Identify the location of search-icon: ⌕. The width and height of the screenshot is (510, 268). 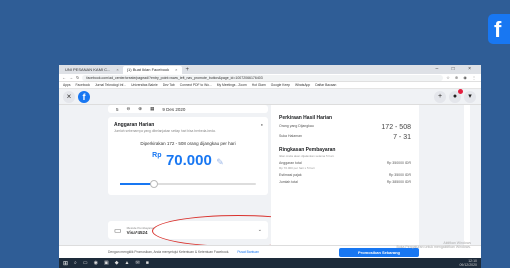
(75, 263).